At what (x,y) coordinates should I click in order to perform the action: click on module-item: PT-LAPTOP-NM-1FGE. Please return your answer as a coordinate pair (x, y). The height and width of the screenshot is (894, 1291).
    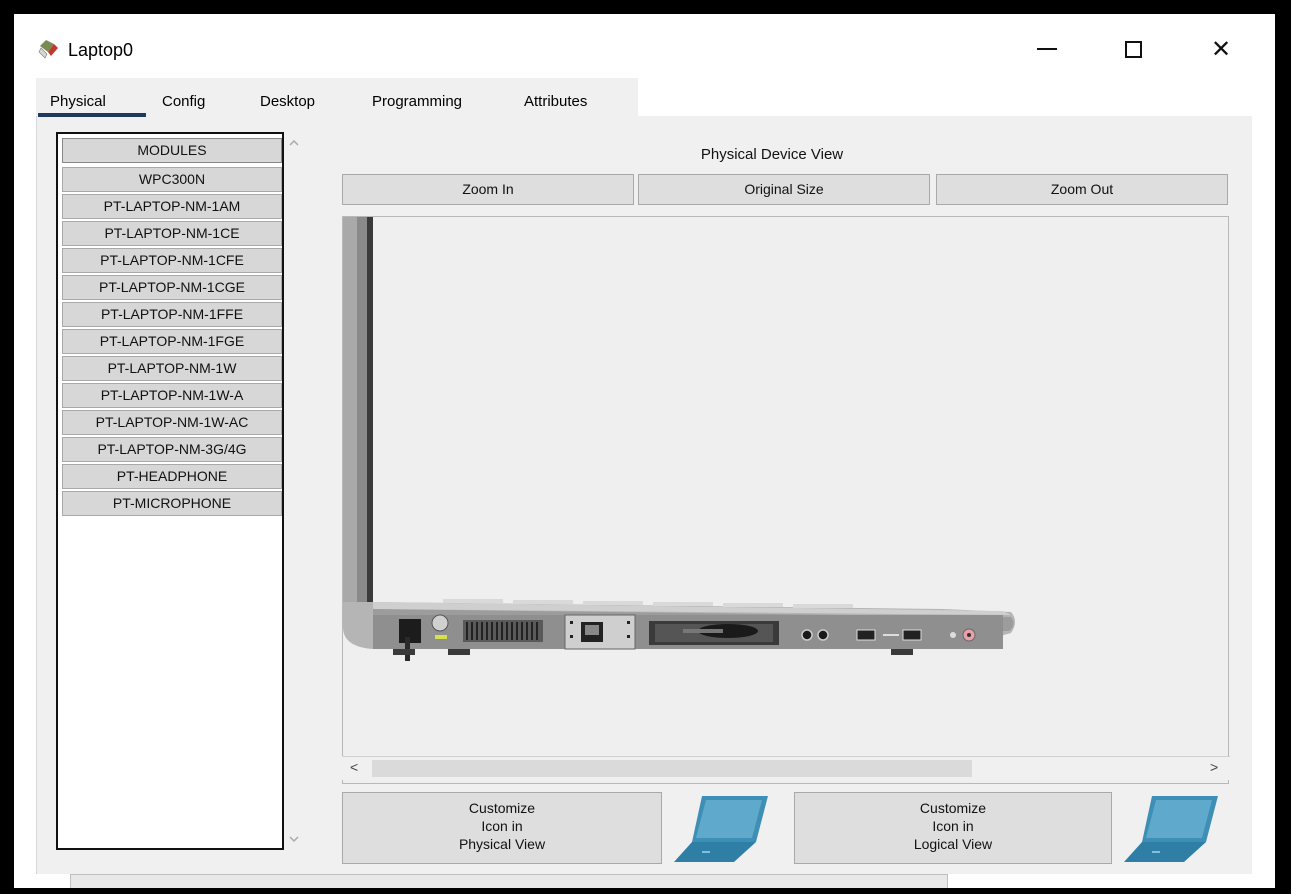
    Looking at the image, I should click on (172, 341).